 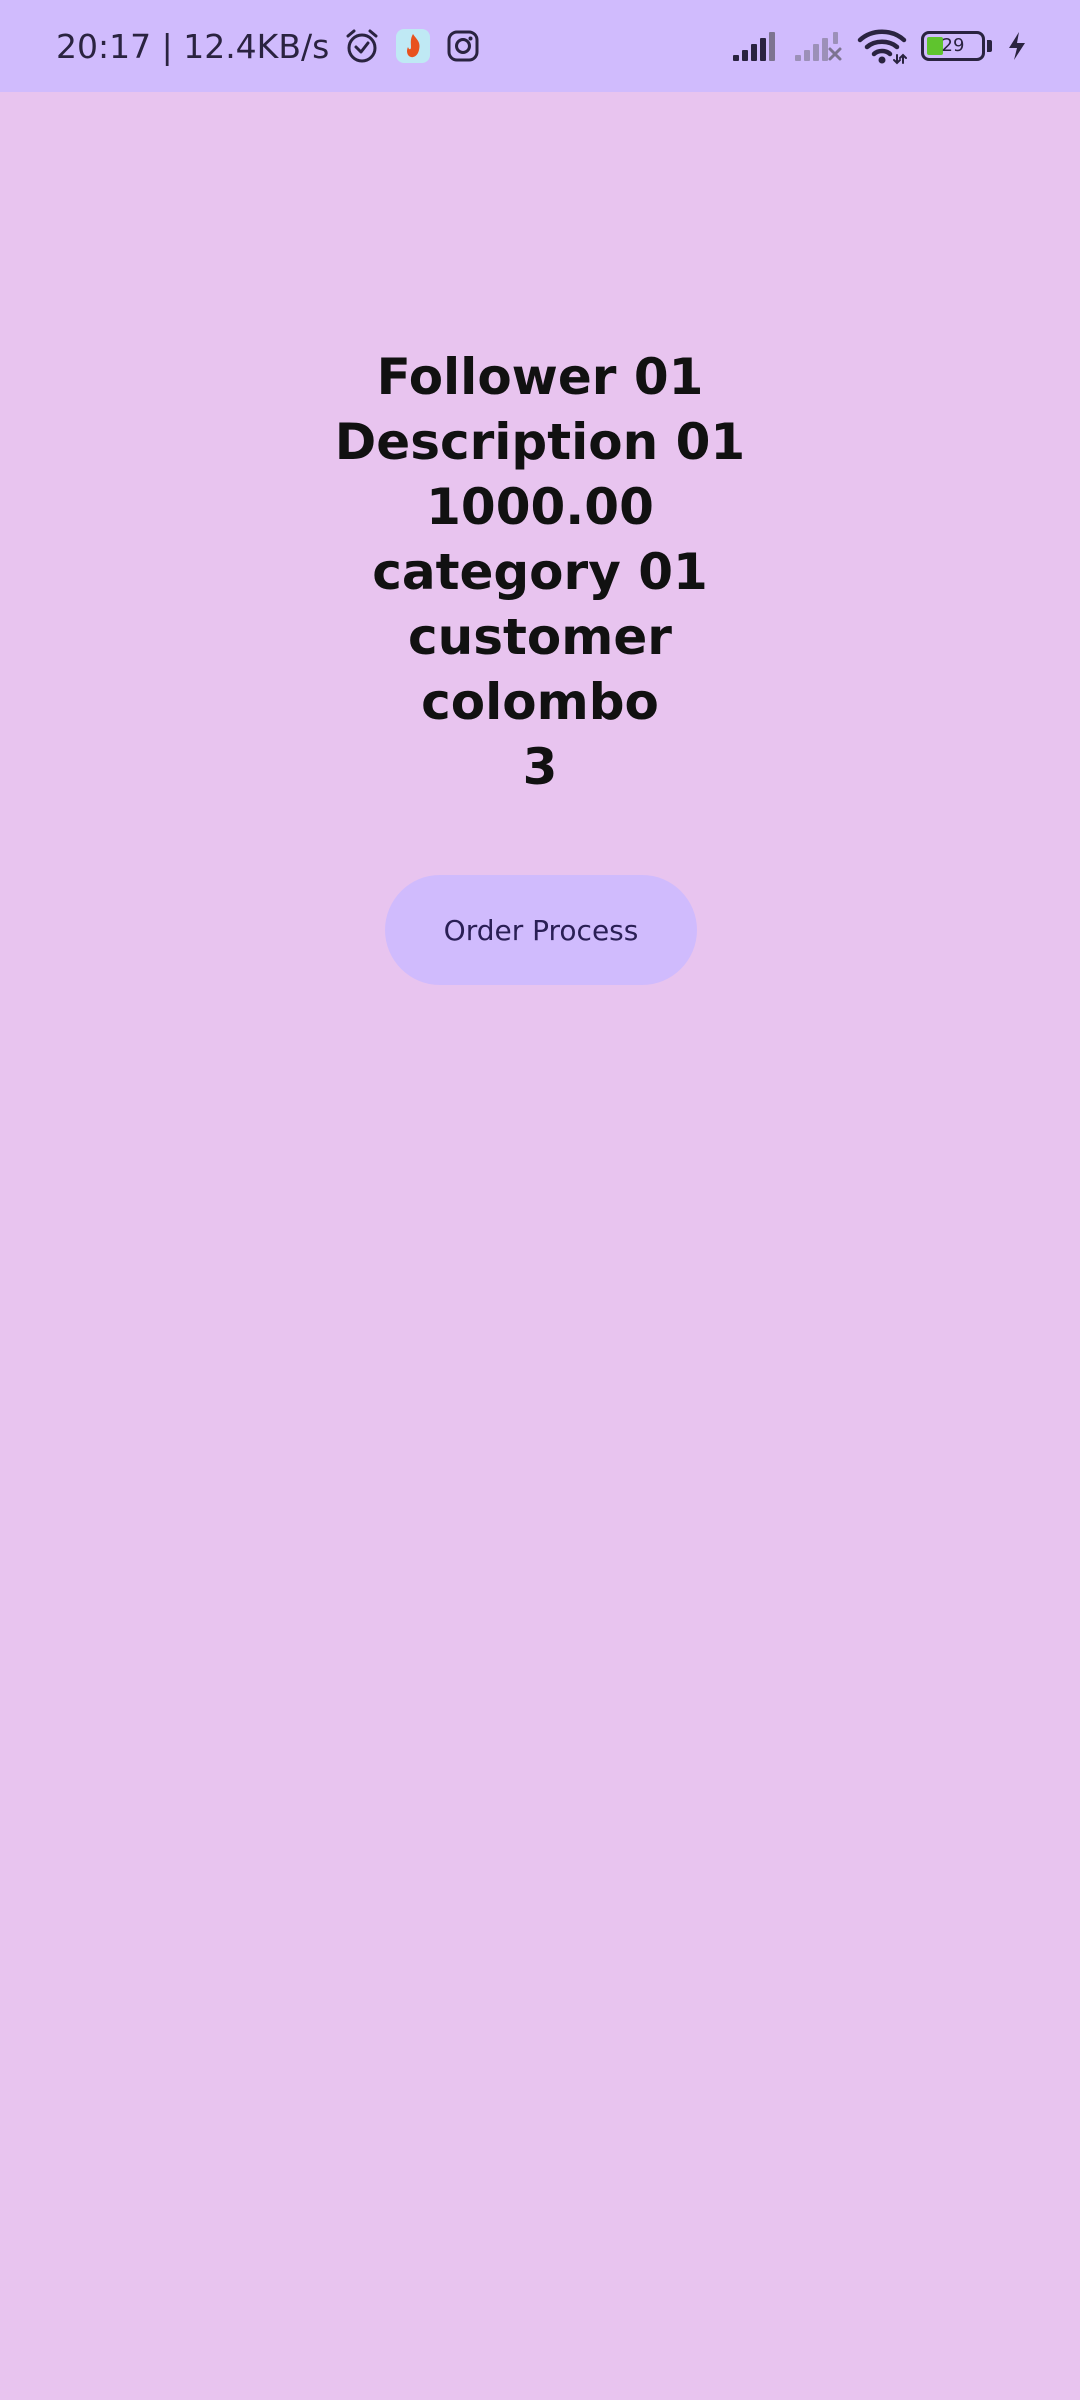 I want to click on quantity-value: 3, so click(x=540, y=767).